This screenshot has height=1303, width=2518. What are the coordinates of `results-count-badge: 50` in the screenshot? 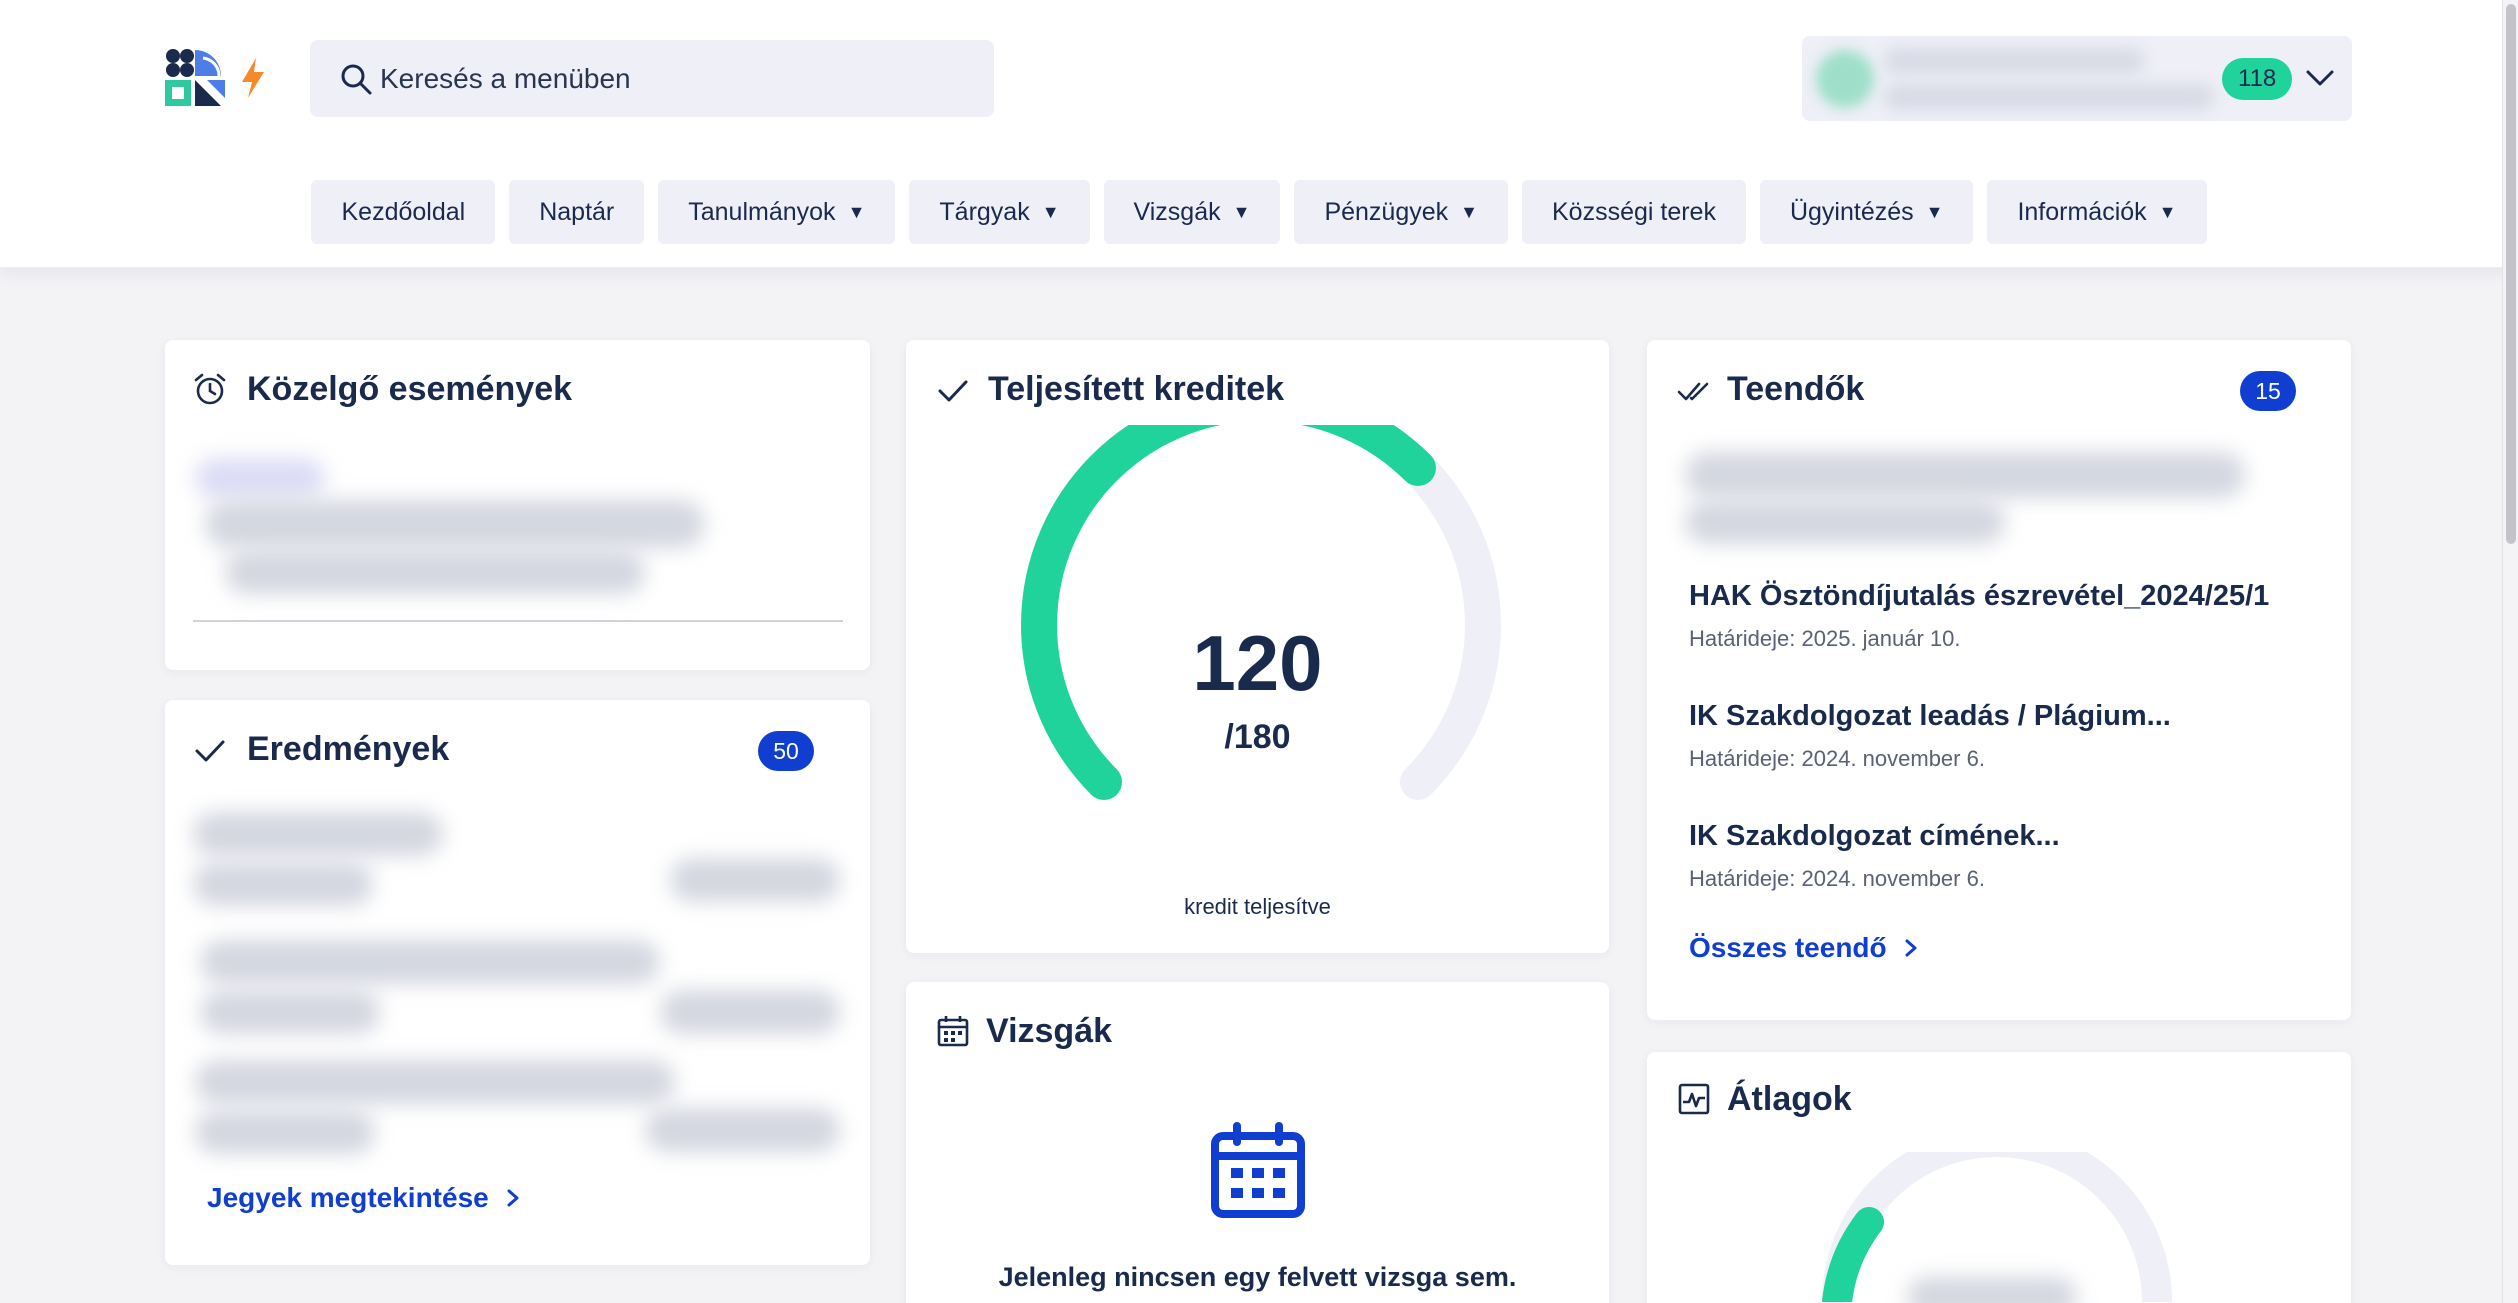 It's located at (786, 751).